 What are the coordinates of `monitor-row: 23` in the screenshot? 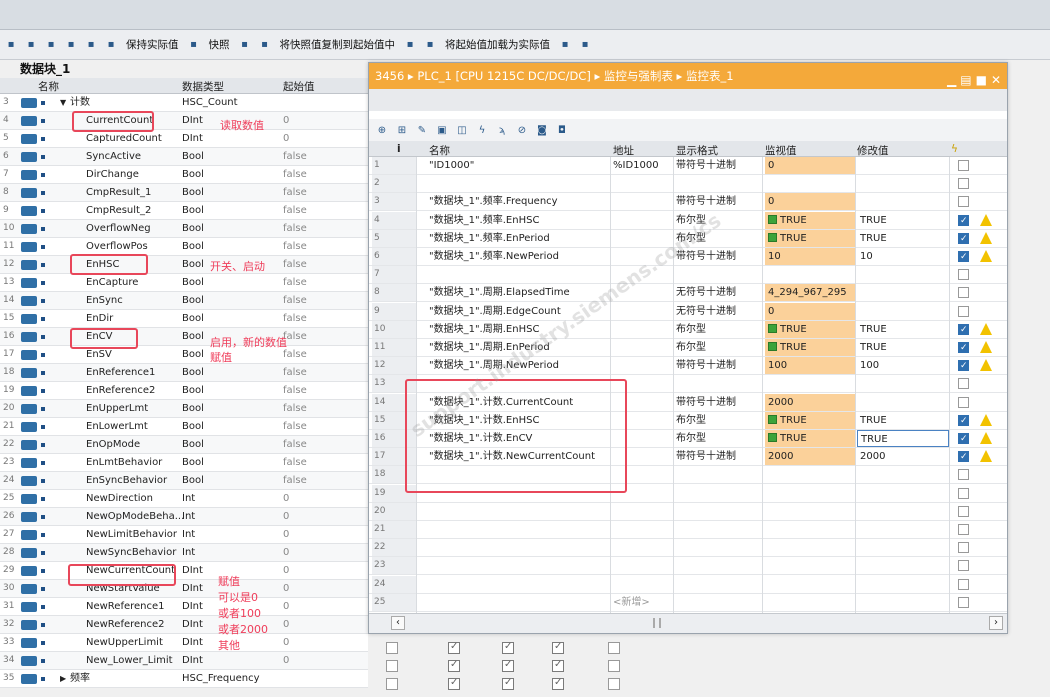 It's located at (688, 566).